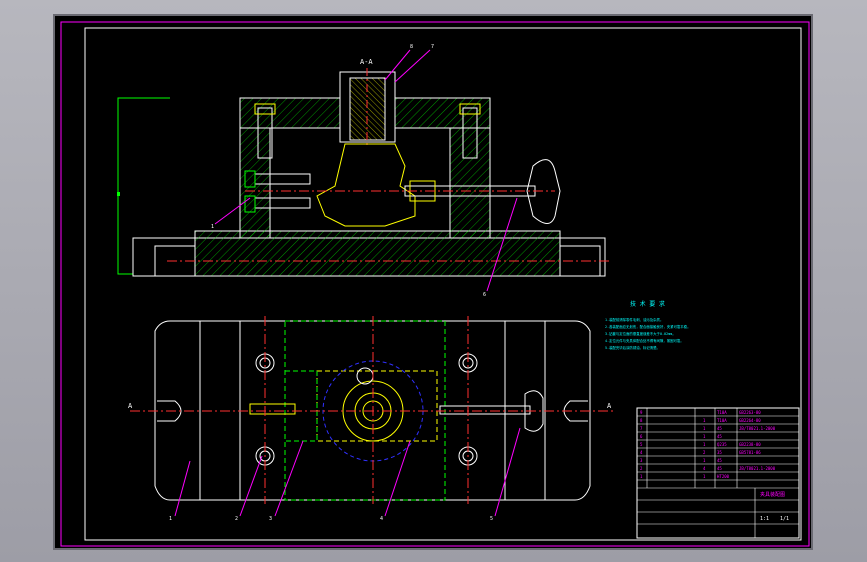 The image size is (867, 562). Describe the element at coordinates (641, 420) in the screenshot. I see `tb-cell: 8` at that location.